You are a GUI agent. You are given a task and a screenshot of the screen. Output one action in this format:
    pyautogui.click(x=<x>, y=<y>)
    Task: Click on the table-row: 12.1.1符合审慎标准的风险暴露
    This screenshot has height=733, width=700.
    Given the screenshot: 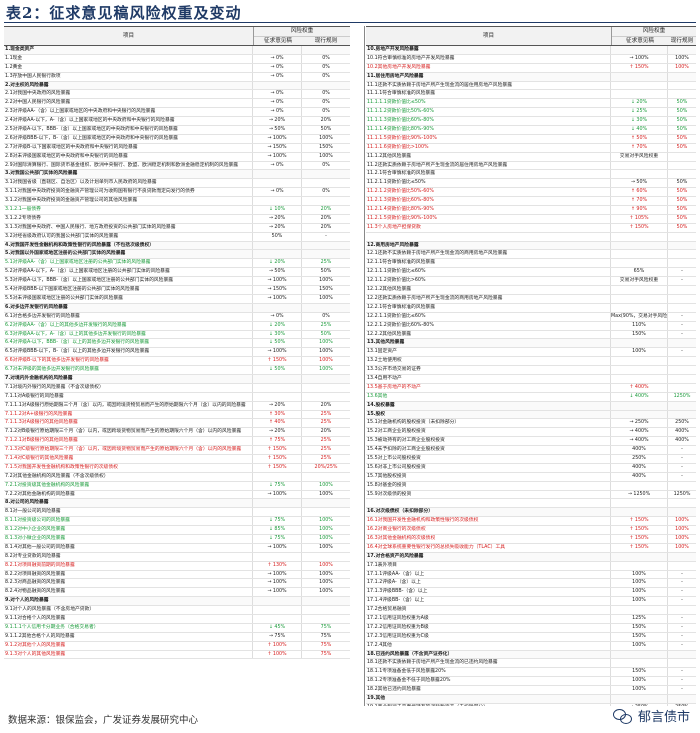 What is the action you would take?
    pyautogui.click(x=531, y=264)
    